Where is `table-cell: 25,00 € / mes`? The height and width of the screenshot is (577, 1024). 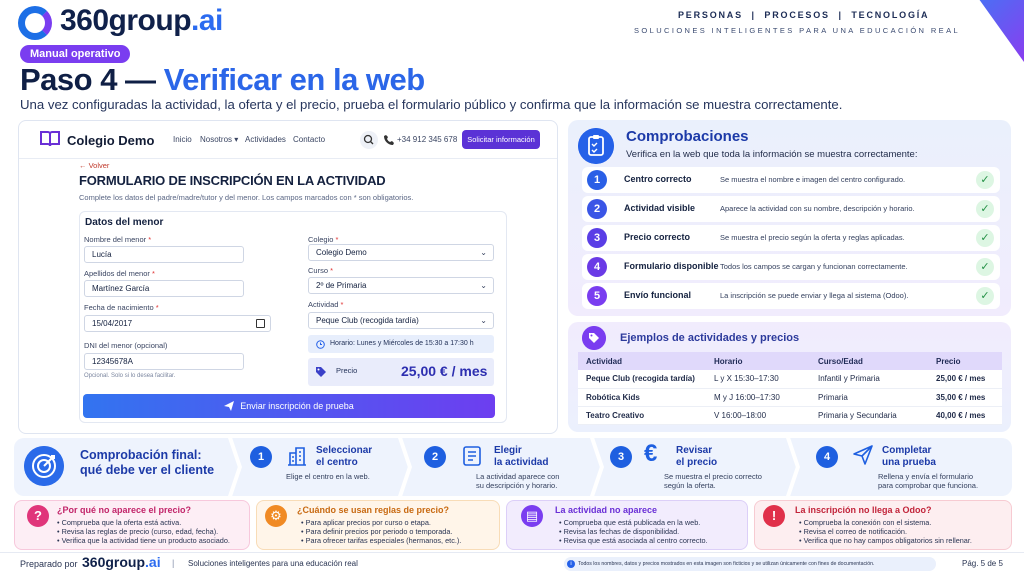 table-cell: 25,00 € / mes is located at coordinates (965, 379).